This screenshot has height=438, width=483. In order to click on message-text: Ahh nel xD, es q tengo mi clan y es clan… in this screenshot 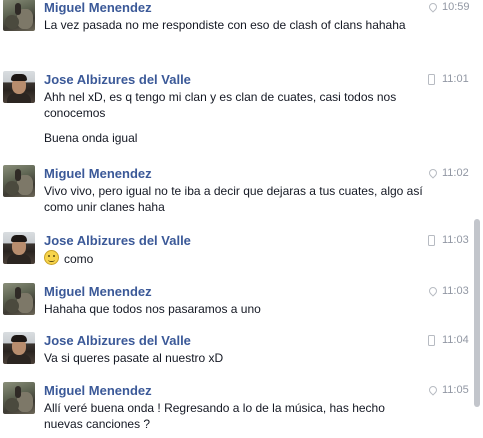, I will do `click(220, 105)`.